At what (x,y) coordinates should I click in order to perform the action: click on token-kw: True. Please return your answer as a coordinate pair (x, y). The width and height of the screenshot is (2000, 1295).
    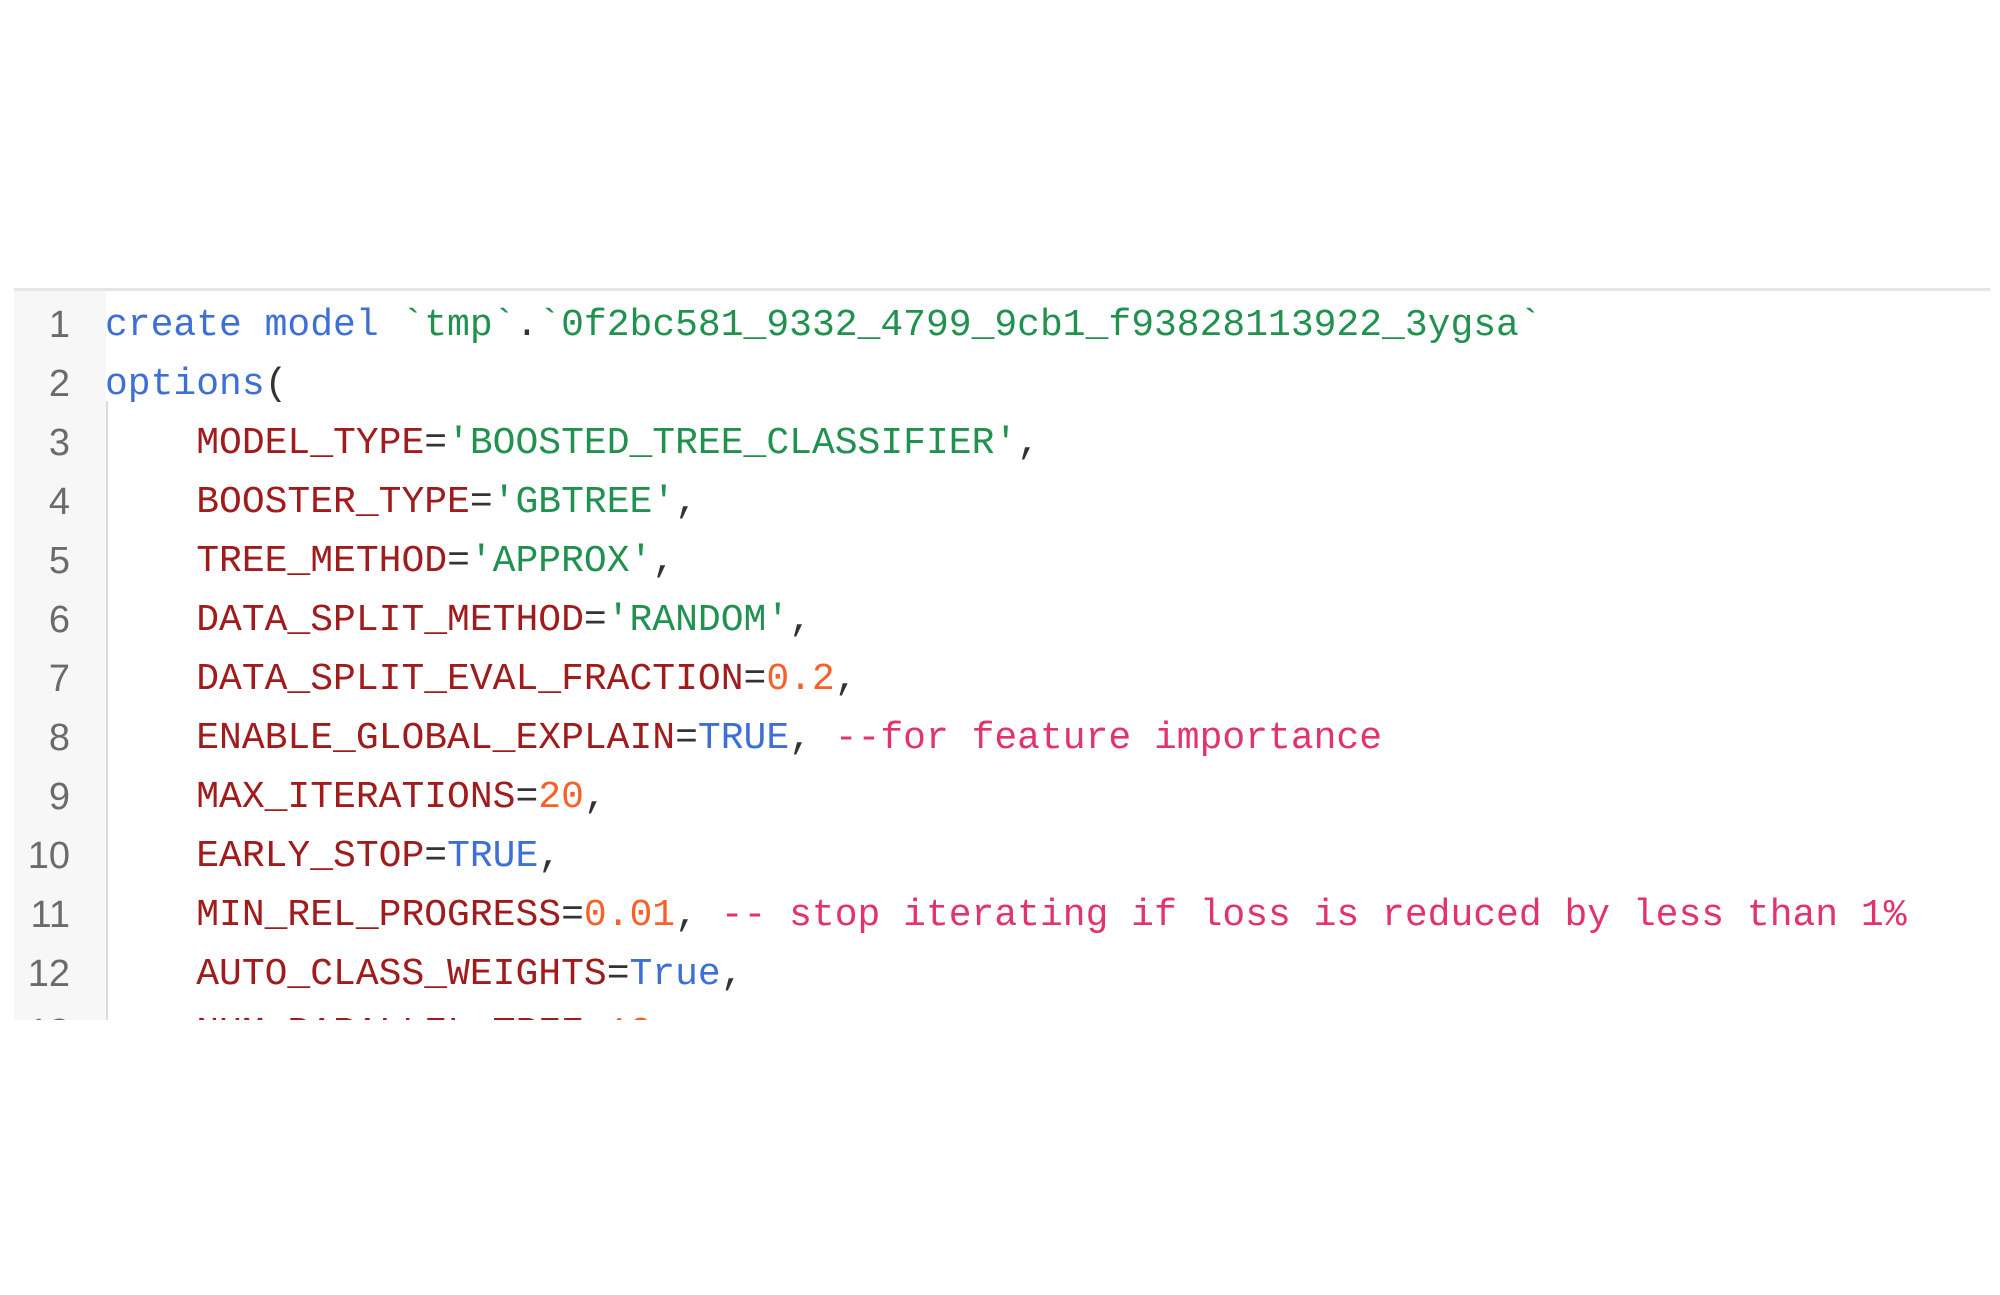
    Looking at the image, I should click on (675, 974).